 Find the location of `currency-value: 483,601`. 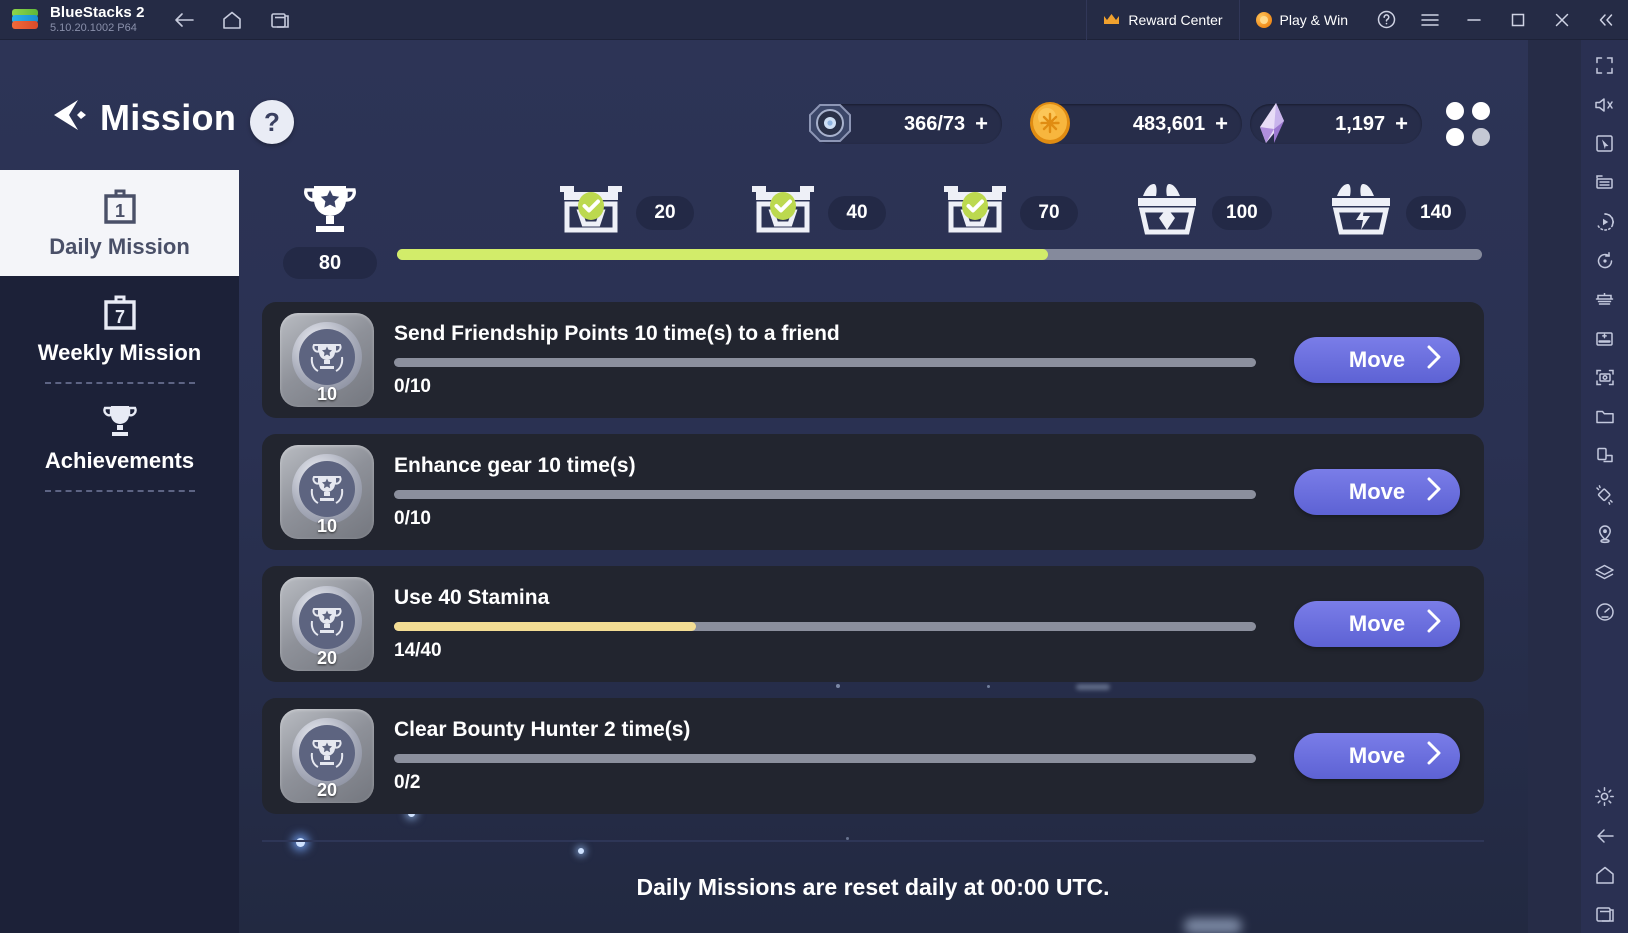

currency-value: 483,601 is located at coordinates (1169, 123).